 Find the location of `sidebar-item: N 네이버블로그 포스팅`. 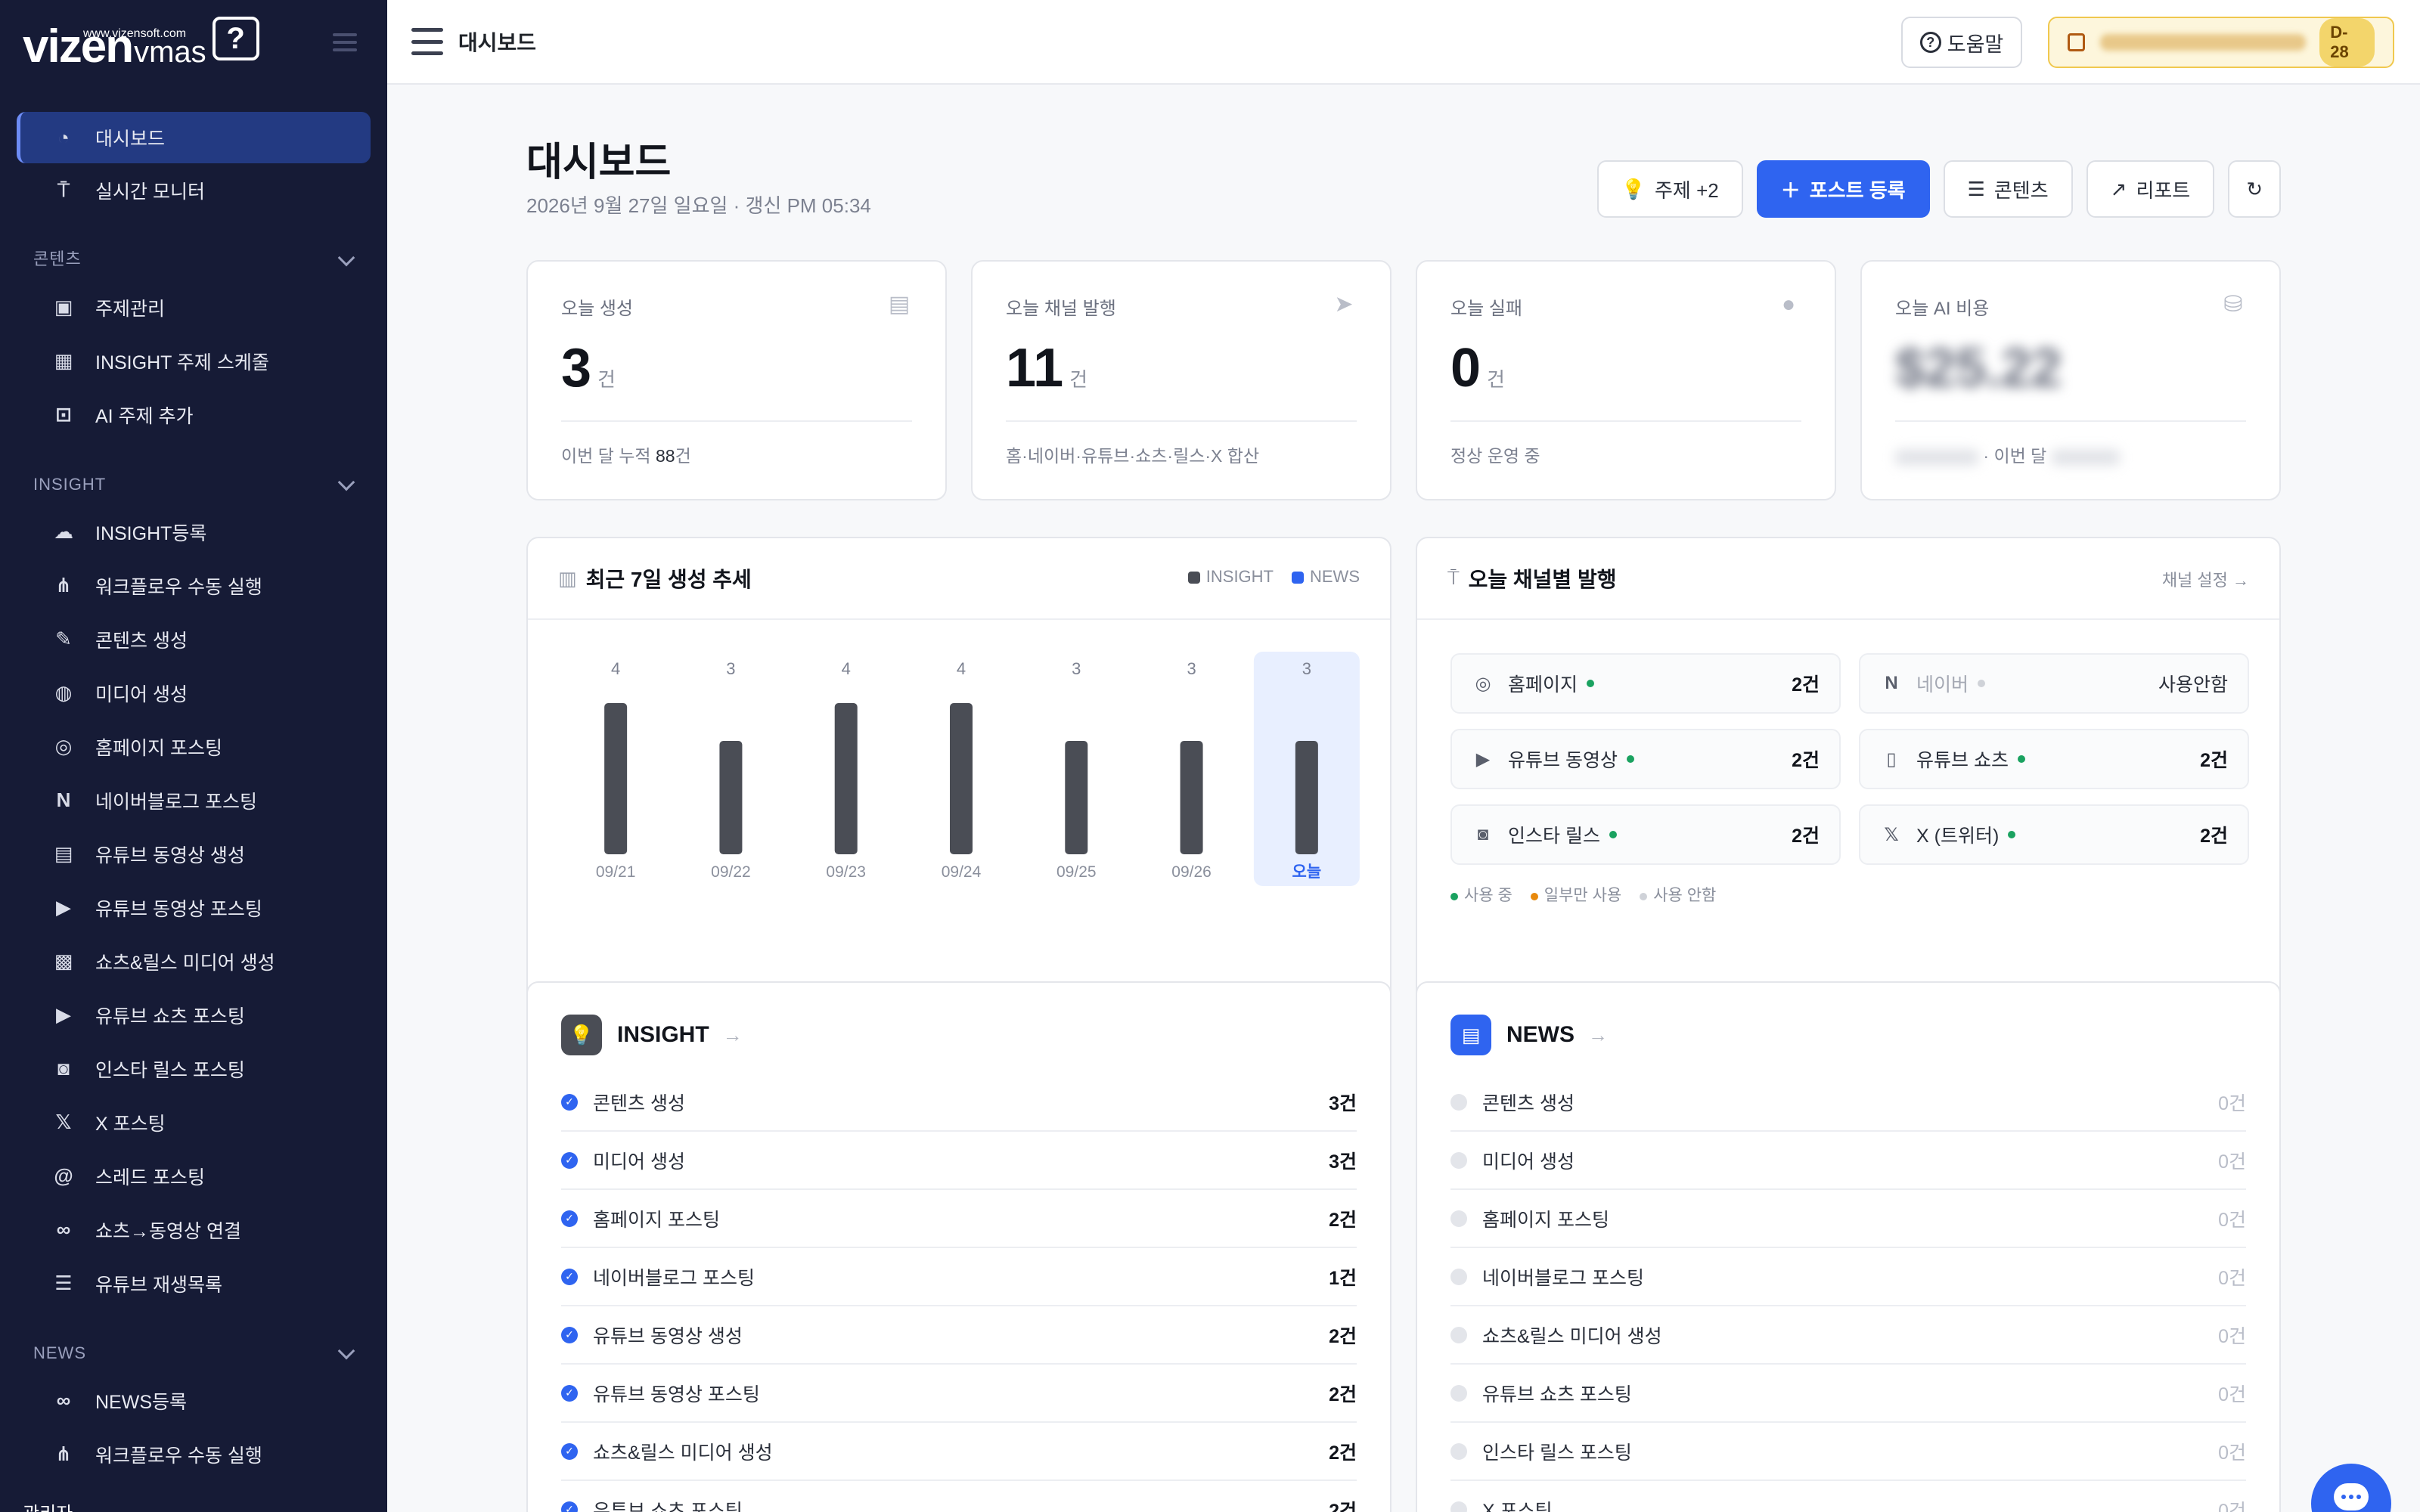

sidebar-item: N 네이버블로그 포스팅 is located at coordinates (194, 800).